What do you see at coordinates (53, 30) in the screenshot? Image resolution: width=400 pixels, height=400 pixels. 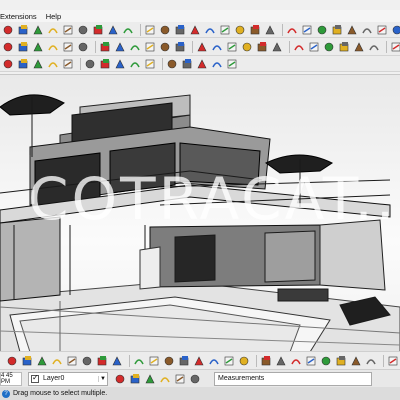 I see `freehand-icon` at bounding box center [53, 30].